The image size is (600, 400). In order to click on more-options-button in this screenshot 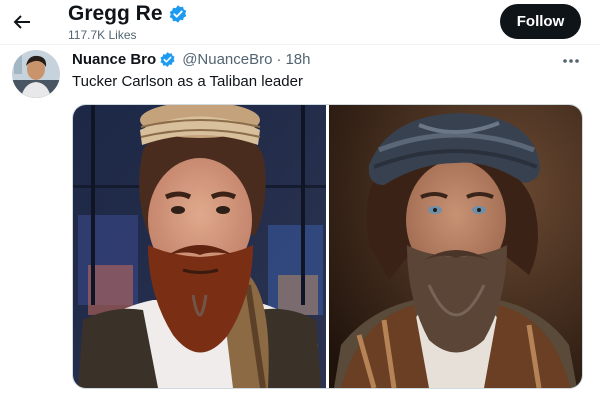, I will do `click(571, 61)`.